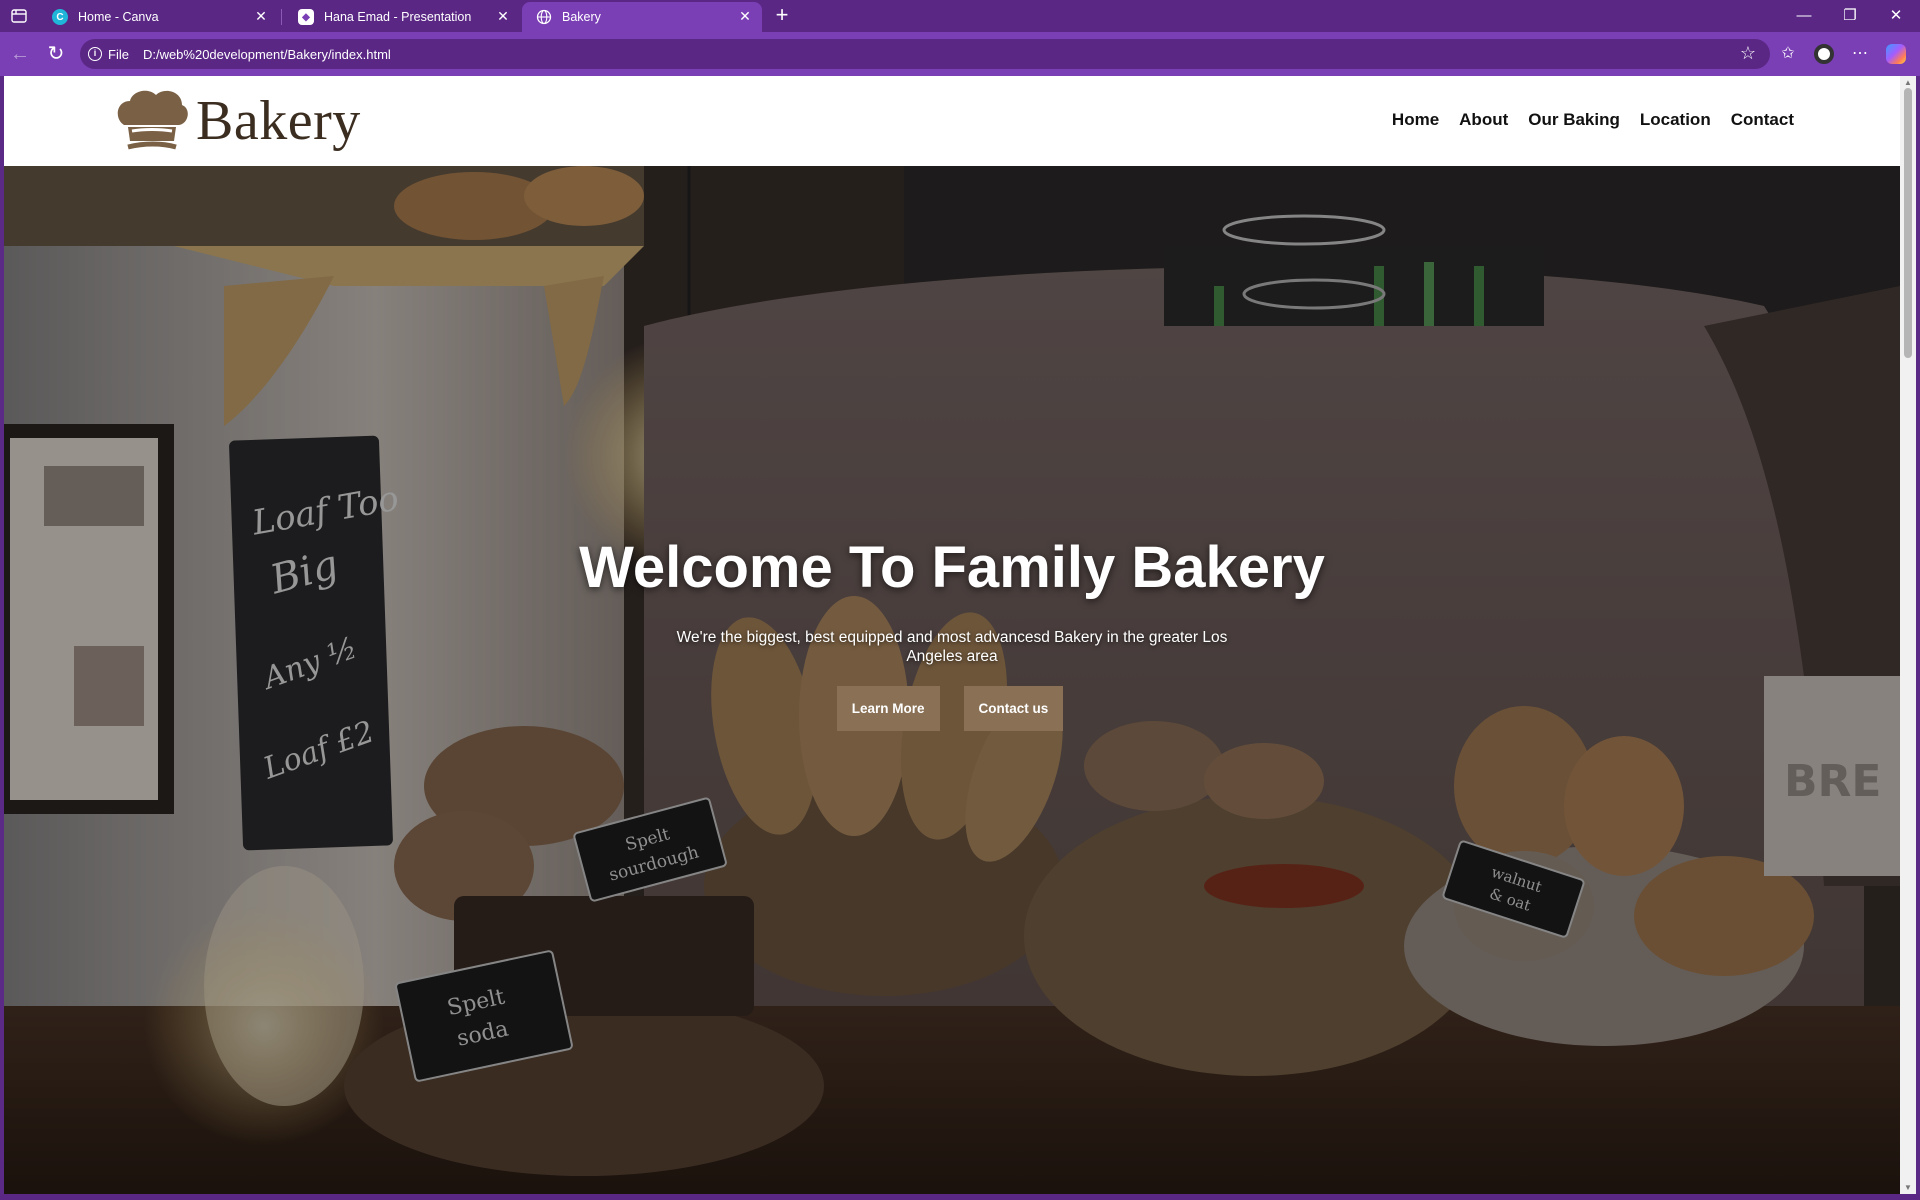 The width and height of the screenshot is (1920, 1200). What do you see at coordinates (1908, 1187) in the screenshot?
I see `scroll-down-icon: ▼` at bounding box center [1908, 1187].